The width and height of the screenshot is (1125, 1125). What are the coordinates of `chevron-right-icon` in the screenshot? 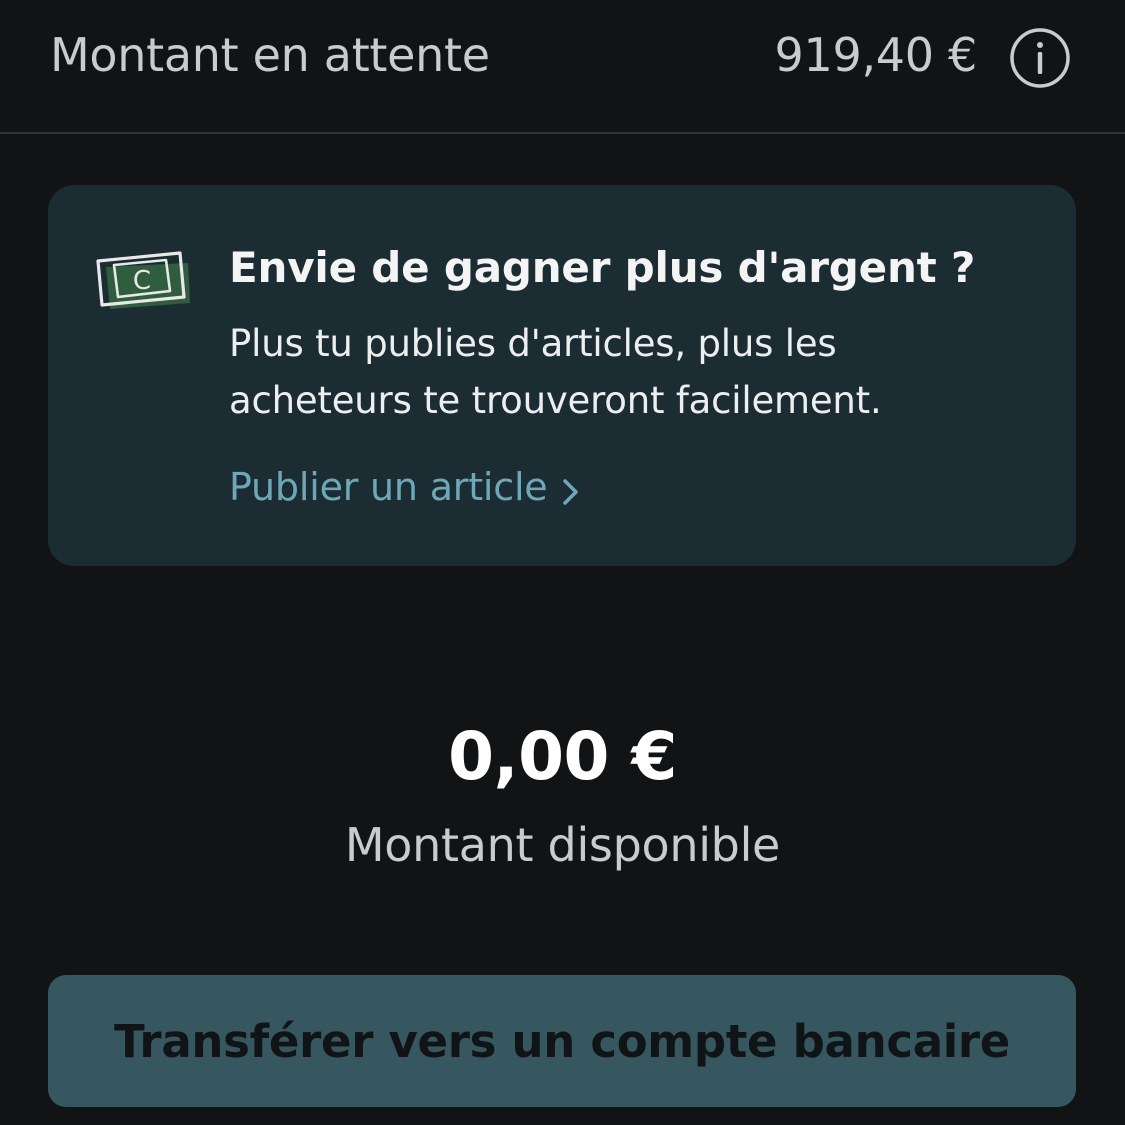 It's located at (571, 488).